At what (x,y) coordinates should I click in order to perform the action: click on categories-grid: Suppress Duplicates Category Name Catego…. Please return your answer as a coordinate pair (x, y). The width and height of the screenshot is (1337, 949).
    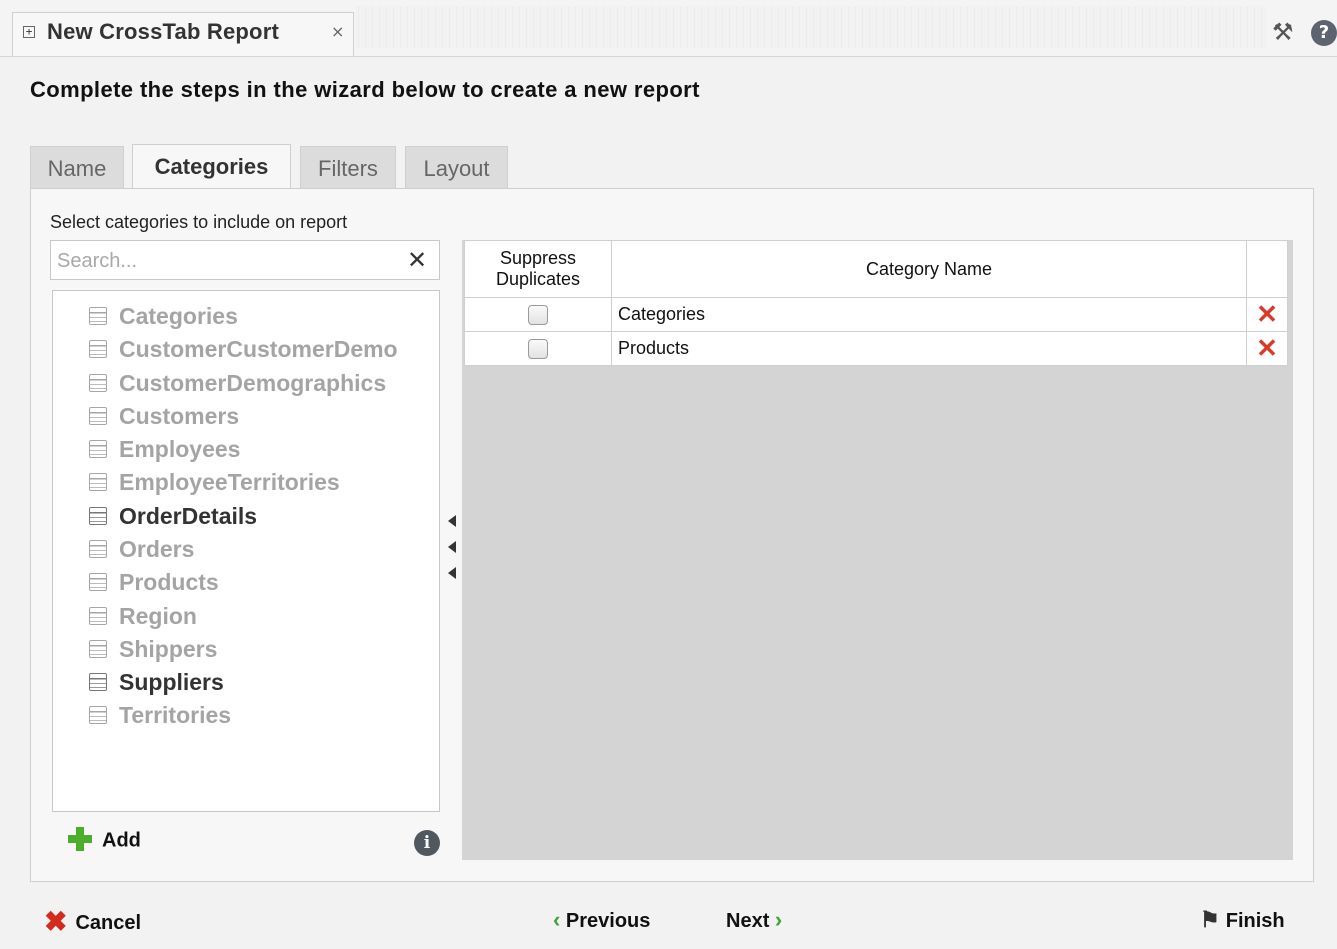
    Looking at the image, I should click on (876, 303).